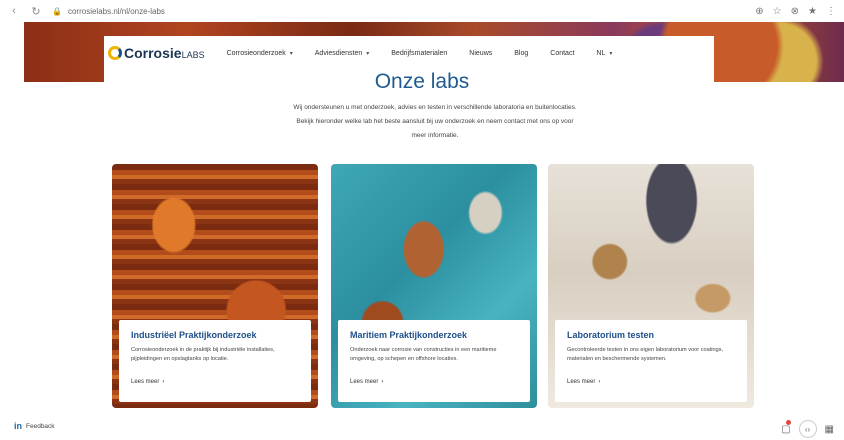 This screenshot has height=440, width=844. What do you see at coordinates (194, 335) in the screenshot?
I see `card-title: Industriëel Praktijkonderzoek` at bounding box center [194, 335].